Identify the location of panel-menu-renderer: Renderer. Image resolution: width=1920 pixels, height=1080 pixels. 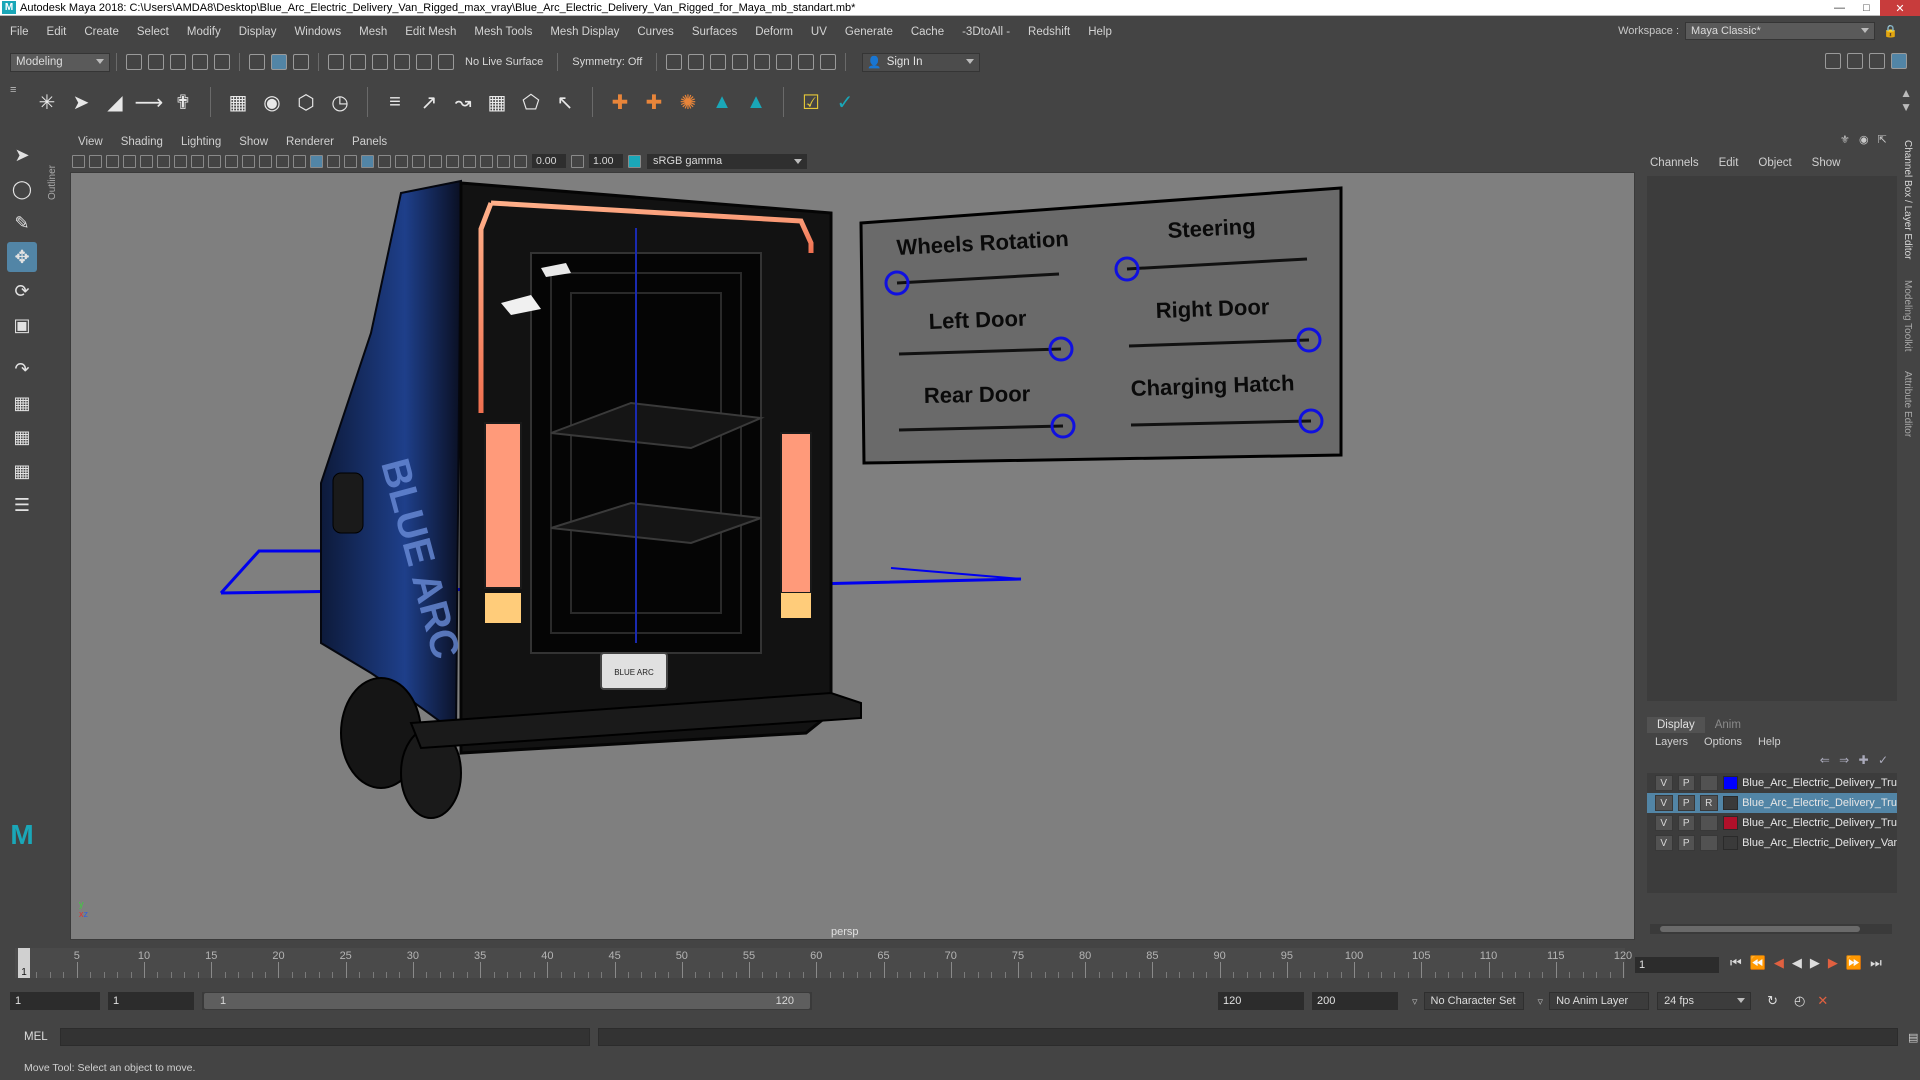
(311, 142).